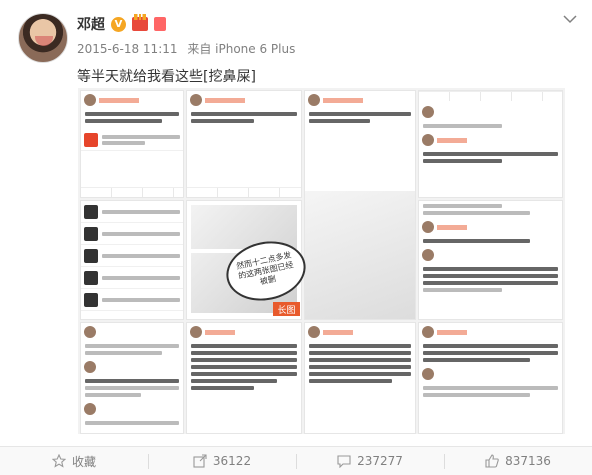 This screenshot has height=475, width=592. I want to click on user-avatar, so click(43, 38).